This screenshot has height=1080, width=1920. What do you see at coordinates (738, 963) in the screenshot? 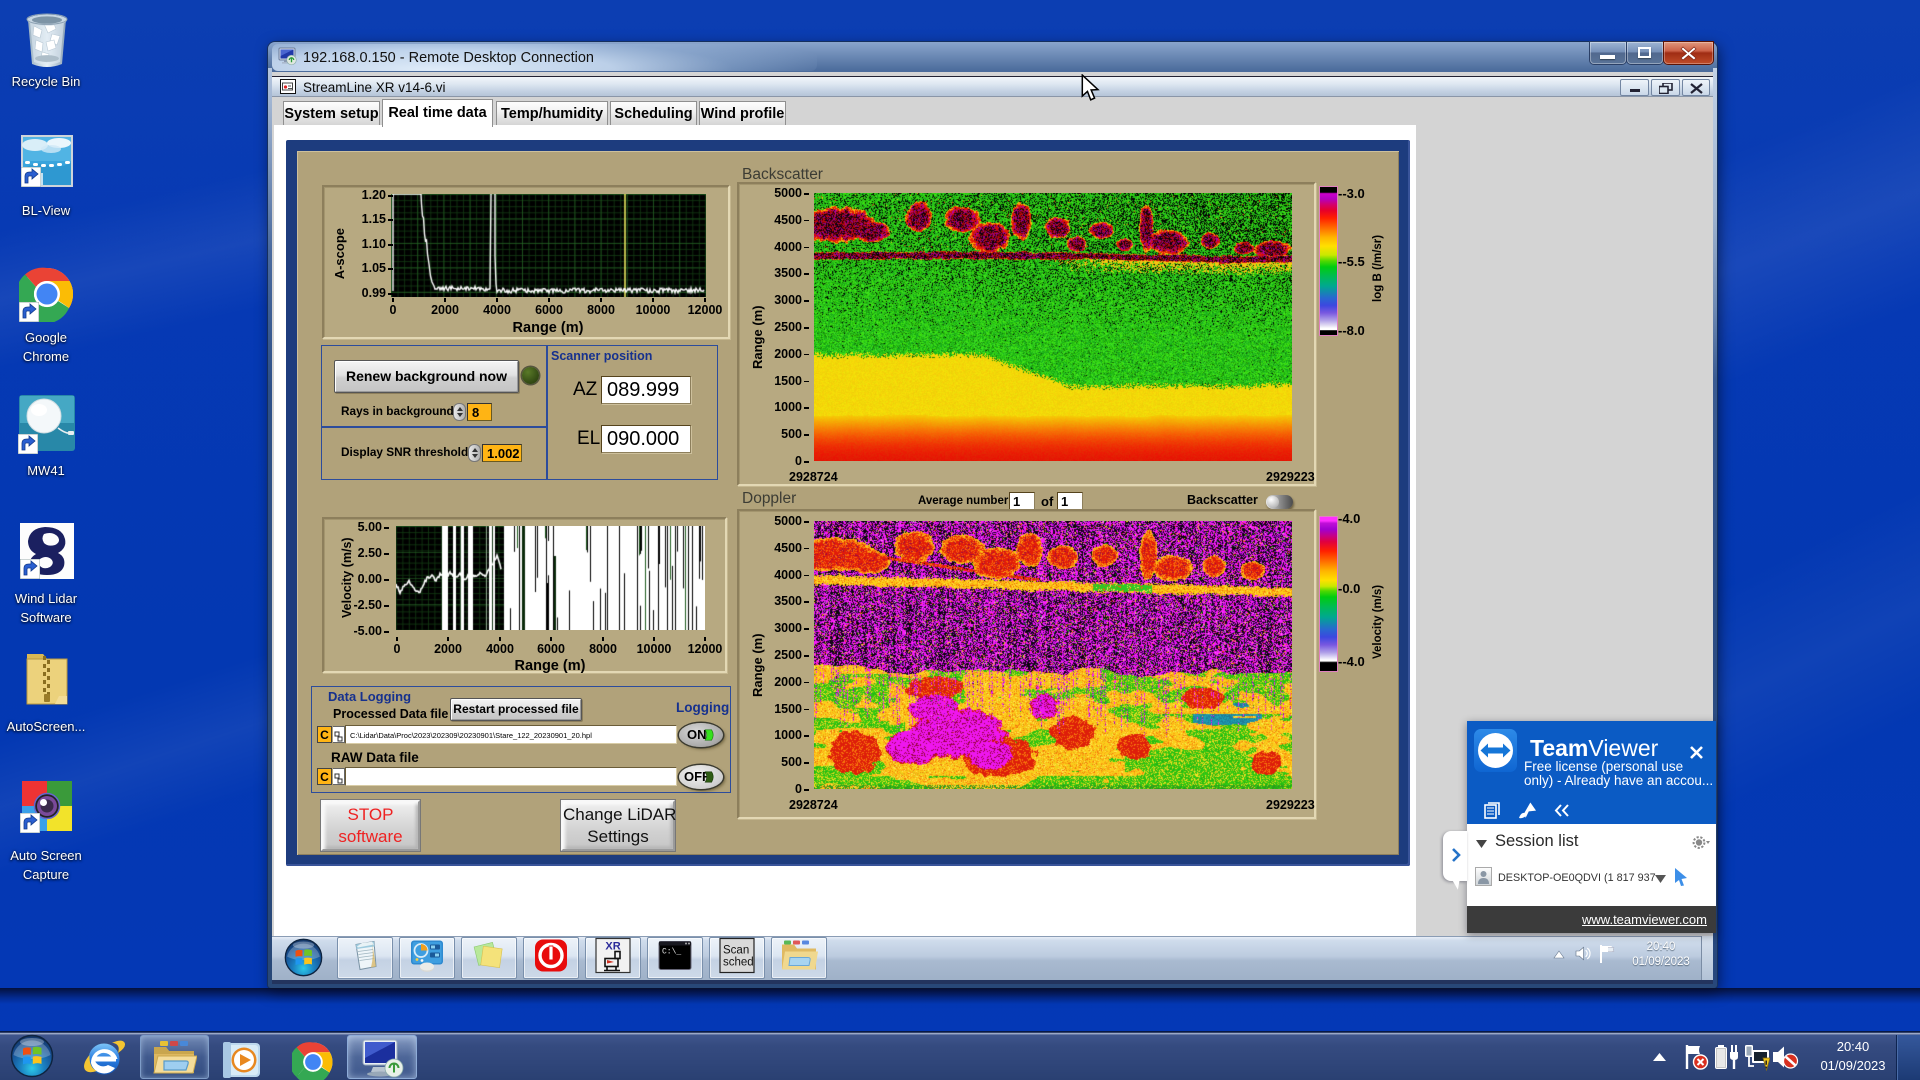
I see `svg-text: sched` at bounding box center [738, 963].